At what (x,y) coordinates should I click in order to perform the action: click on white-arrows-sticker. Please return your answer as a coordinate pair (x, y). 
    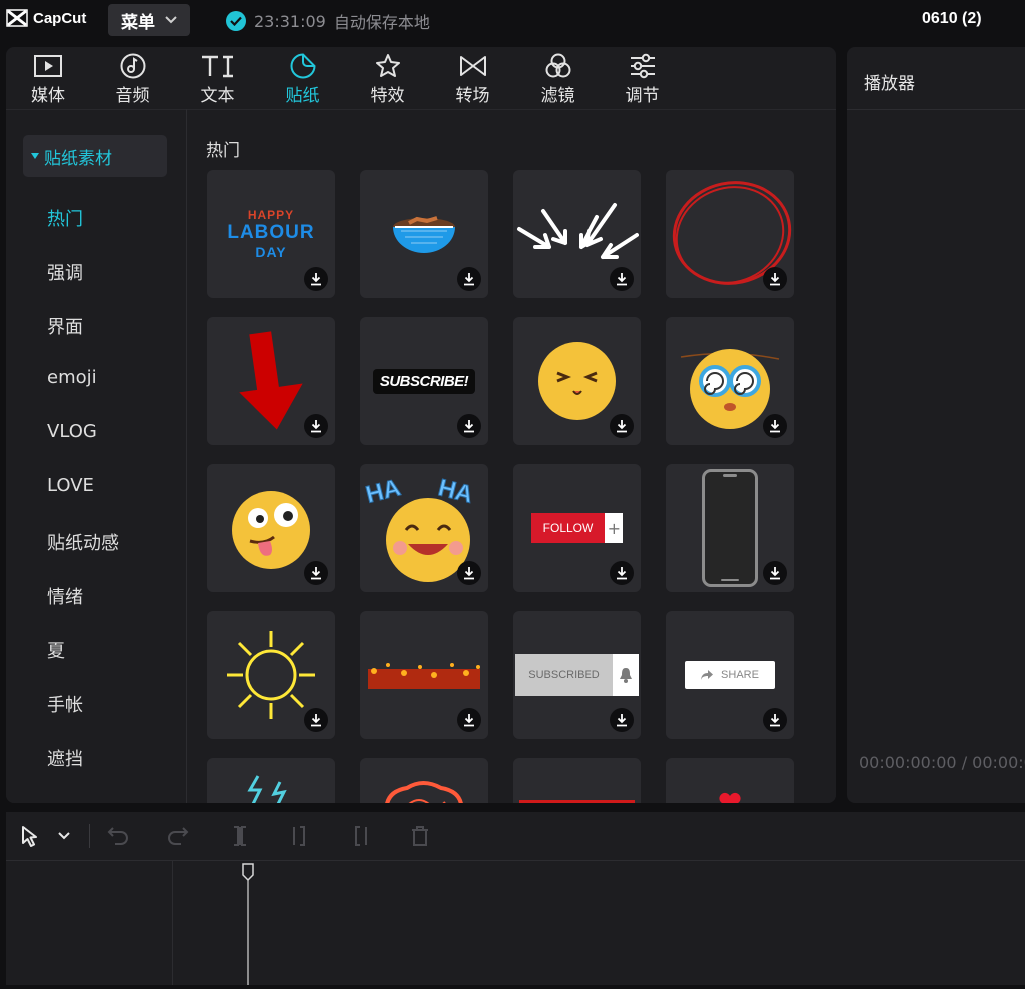
    Looking at the image, I should click on (577, 234).